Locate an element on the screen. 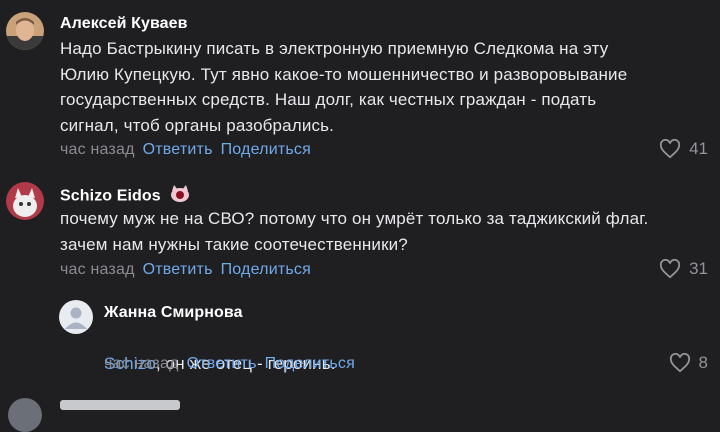  like-count: 41 is located at coordinates (698, 148).